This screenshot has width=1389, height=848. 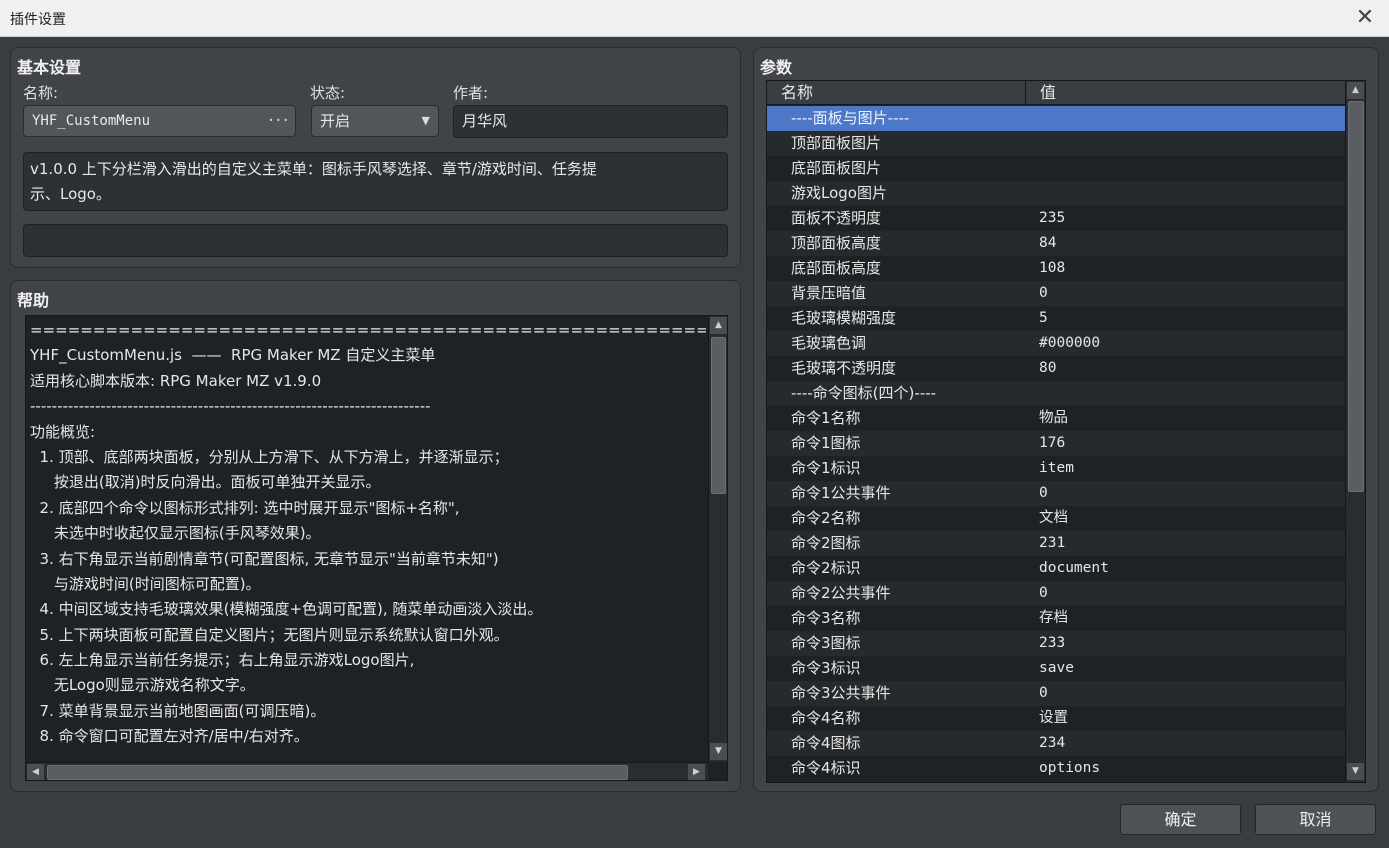 I want to click on param-name: 命令4标识, so click(x=826, y=768).